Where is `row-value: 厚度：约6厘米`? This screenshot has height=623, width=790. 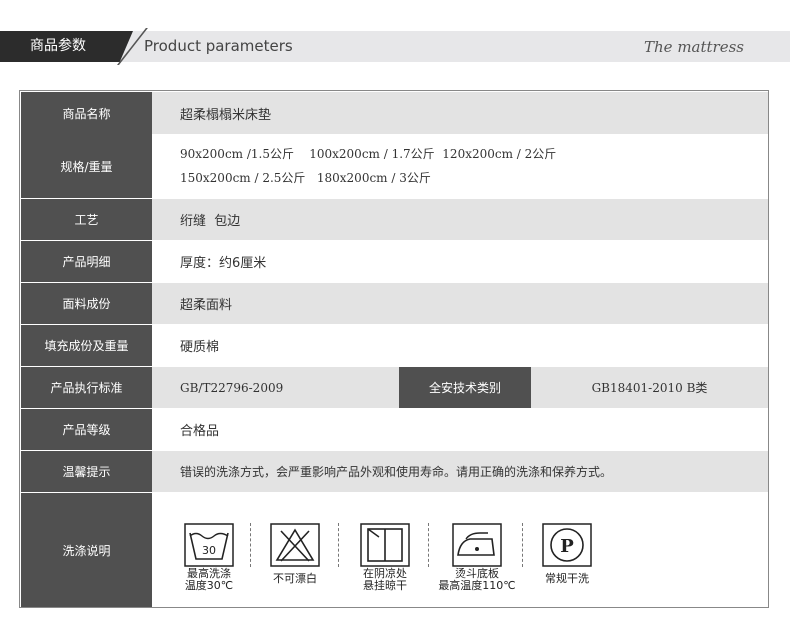
row-value: 厚度：约6厘米 is located at coordinates (460, 261).